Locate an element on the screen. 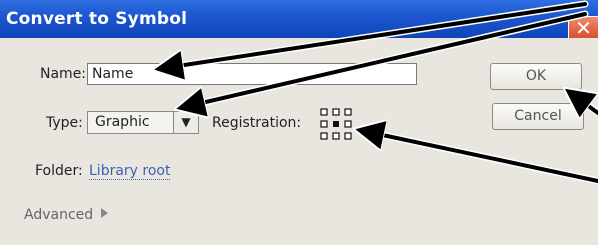 The height and width of the screenshot is (245, 598). dropdown-arrow-icon: ▼ is located at coordinates (185, 122).